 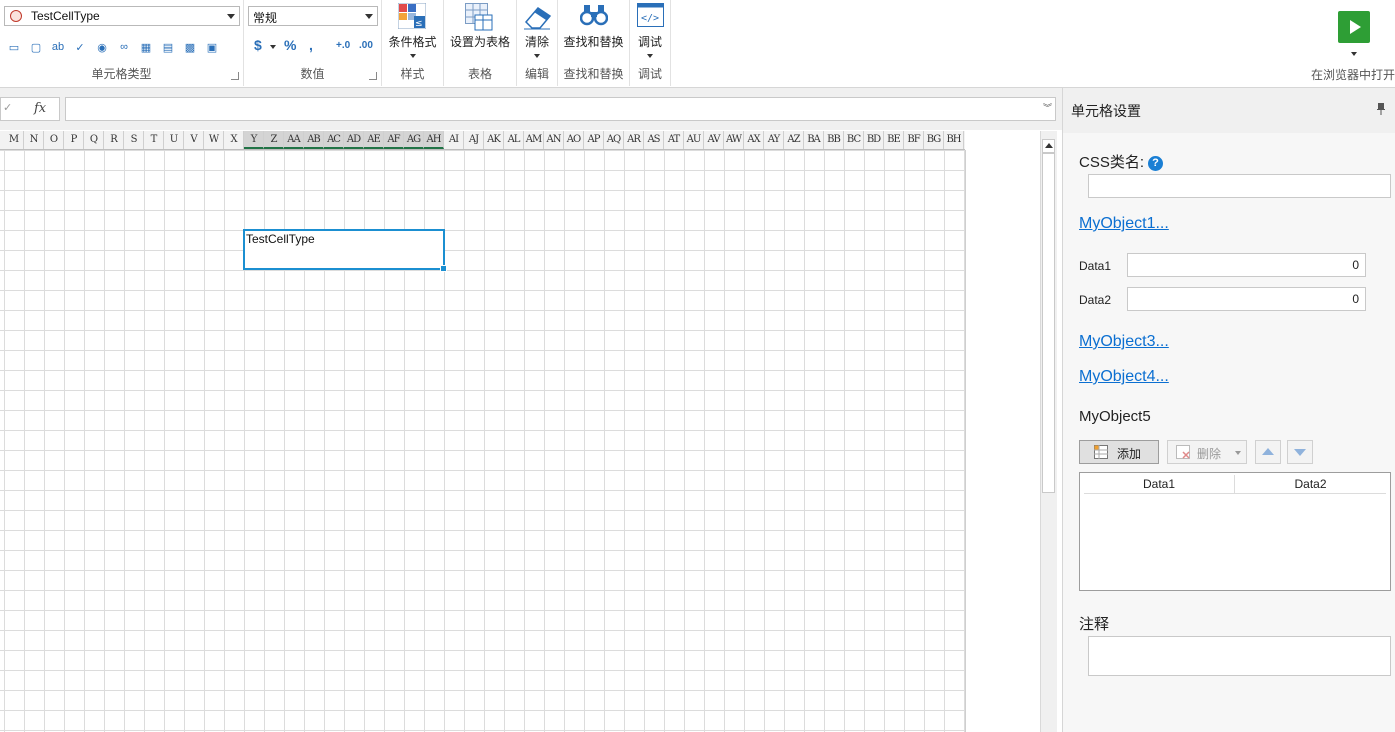 What do you see at coordinates (734, 140) in the screenshot?
I see `column-header-aw: AW` at bounding box center [734, 140].